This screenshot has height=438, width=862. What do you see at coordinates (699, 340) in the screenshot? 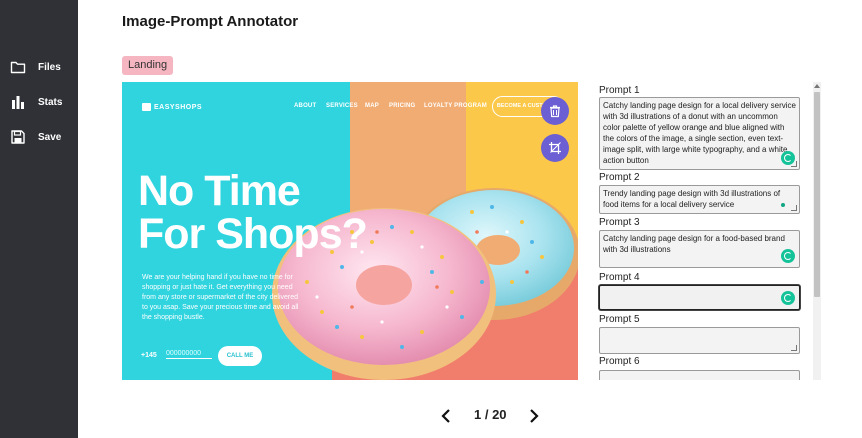
I see `prompt-5-input` at bounding box center [699, 340].